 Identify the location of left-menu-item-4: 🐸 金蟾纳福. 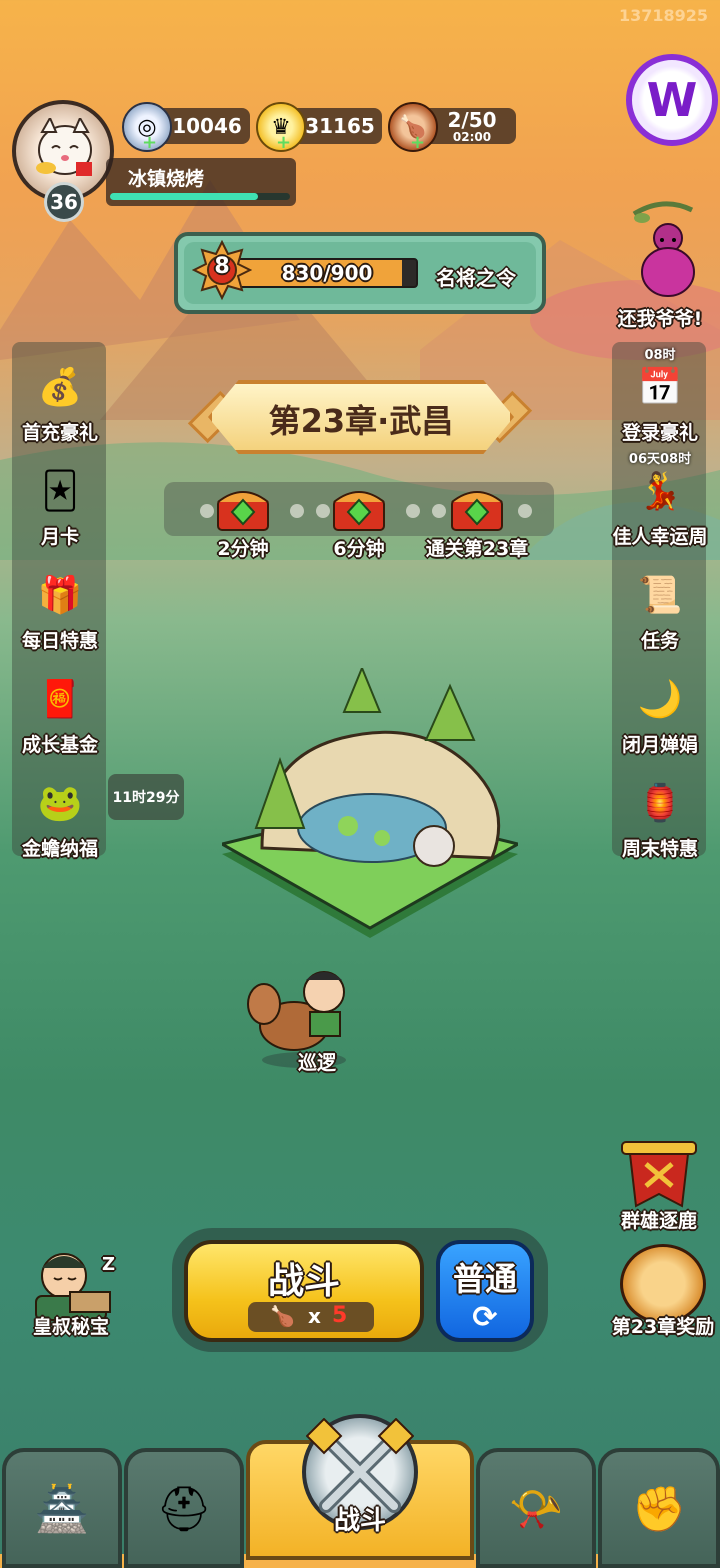
(60, 814).